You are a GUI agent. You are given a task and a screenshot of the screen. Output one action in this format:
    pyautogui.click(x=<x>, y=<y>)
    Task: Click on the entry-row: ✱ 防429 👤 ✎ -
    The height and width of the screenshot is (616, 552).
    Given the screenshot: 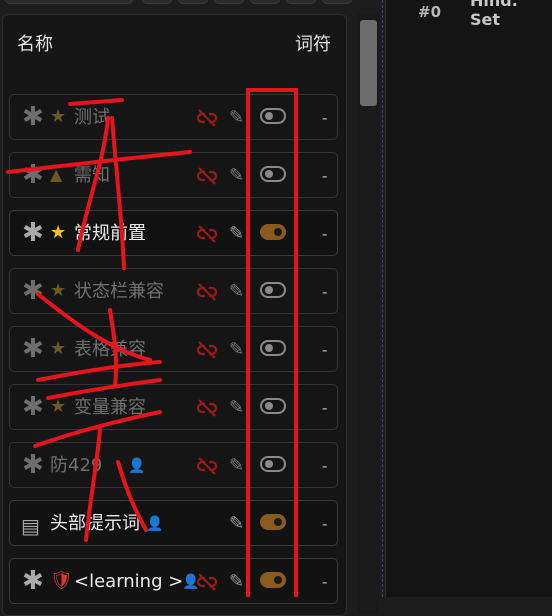 What is the action you would take?
    pyautogui.click(x=173, y=465)
    